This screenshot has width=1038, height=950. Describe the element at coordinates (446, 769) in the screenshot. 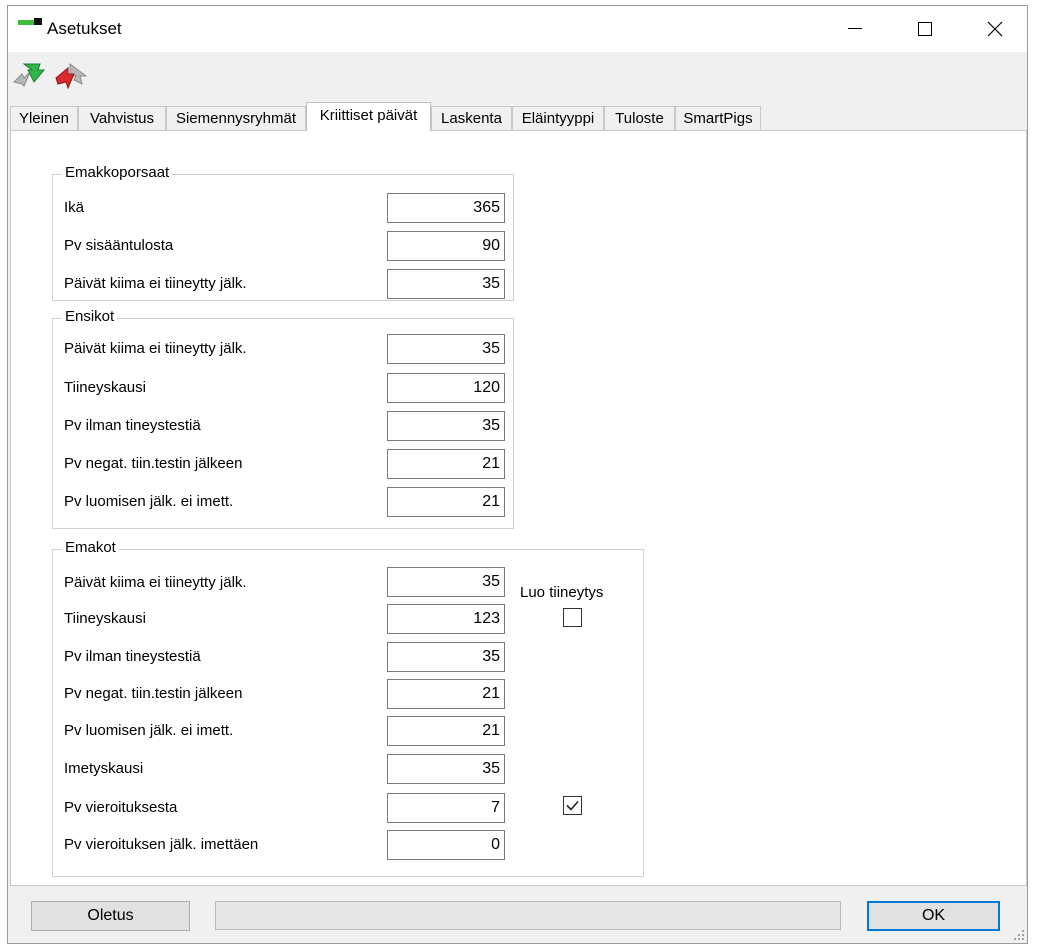

I see `imetyskausi-input` at that location.